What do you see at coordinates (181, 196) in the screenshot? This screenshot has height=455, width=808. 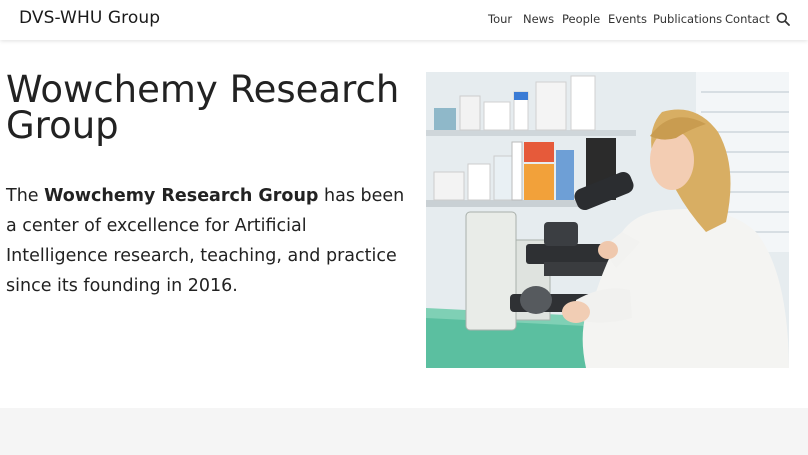 I see `hero-text-bold: Wowchemy Research Group` at bounding box center [181, 196].